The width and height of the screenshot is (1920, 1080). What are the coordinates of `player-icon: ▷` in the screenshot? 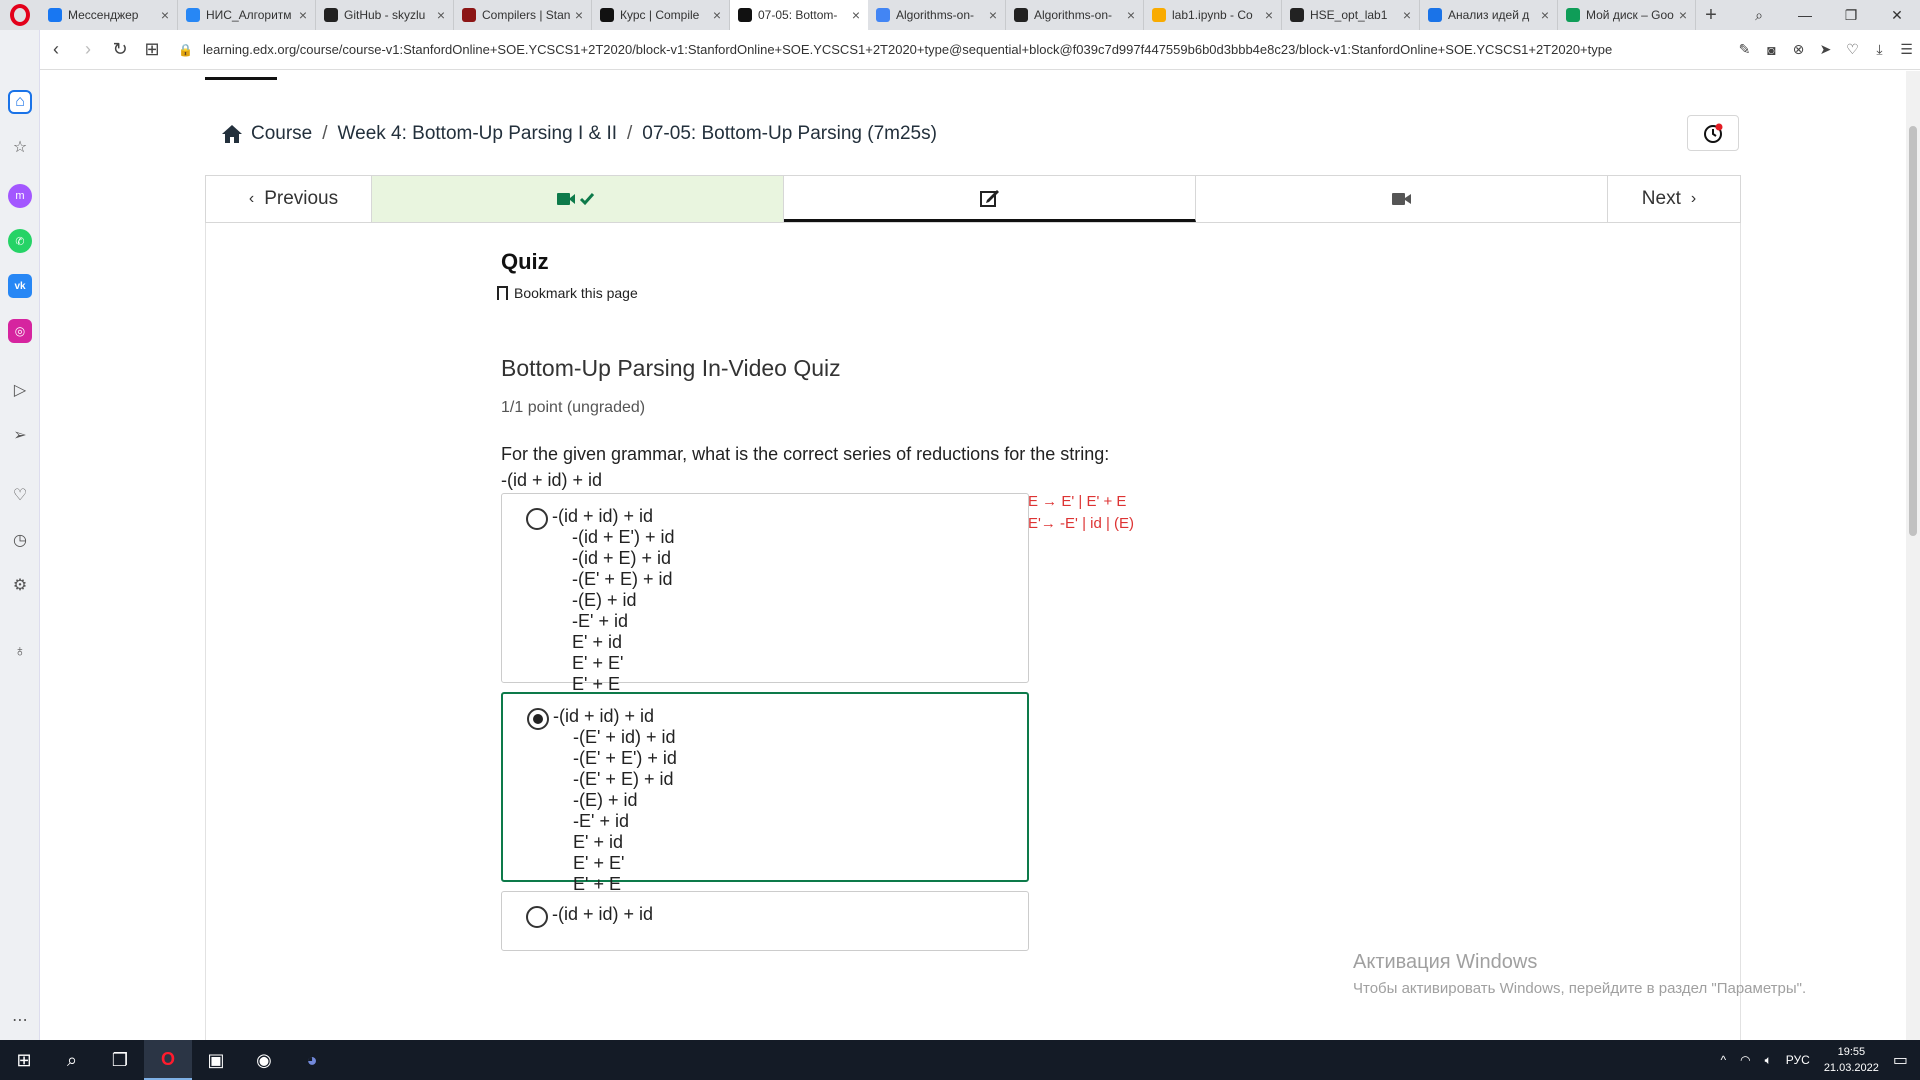 It's located at (20, 390).